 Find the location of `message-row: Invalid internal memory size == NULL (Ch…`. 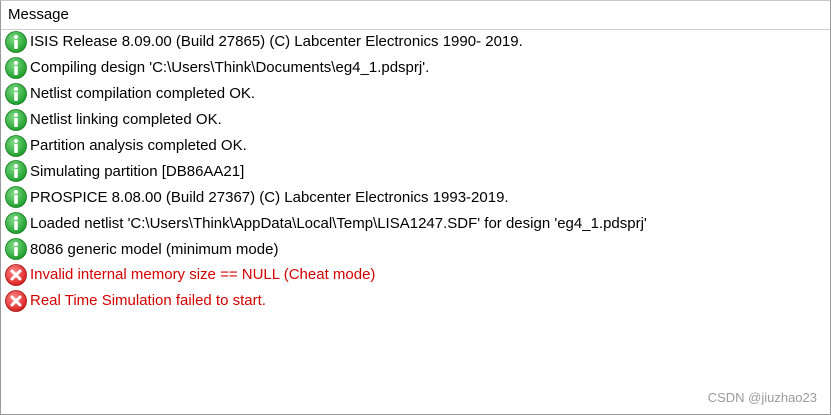

message-row: Invalid internal memory size == NULL (Ch… is located at coordinates (417, 275).